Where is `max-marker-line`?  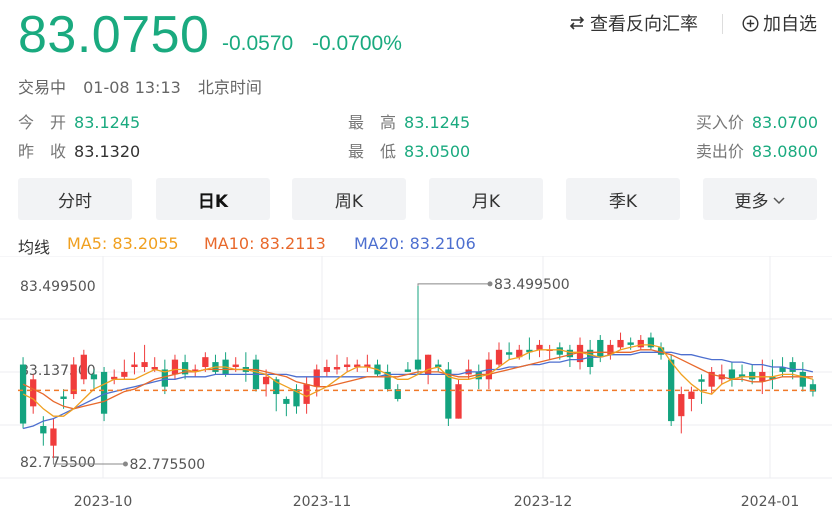
max-marker-line is located at coordinates (453, 284).